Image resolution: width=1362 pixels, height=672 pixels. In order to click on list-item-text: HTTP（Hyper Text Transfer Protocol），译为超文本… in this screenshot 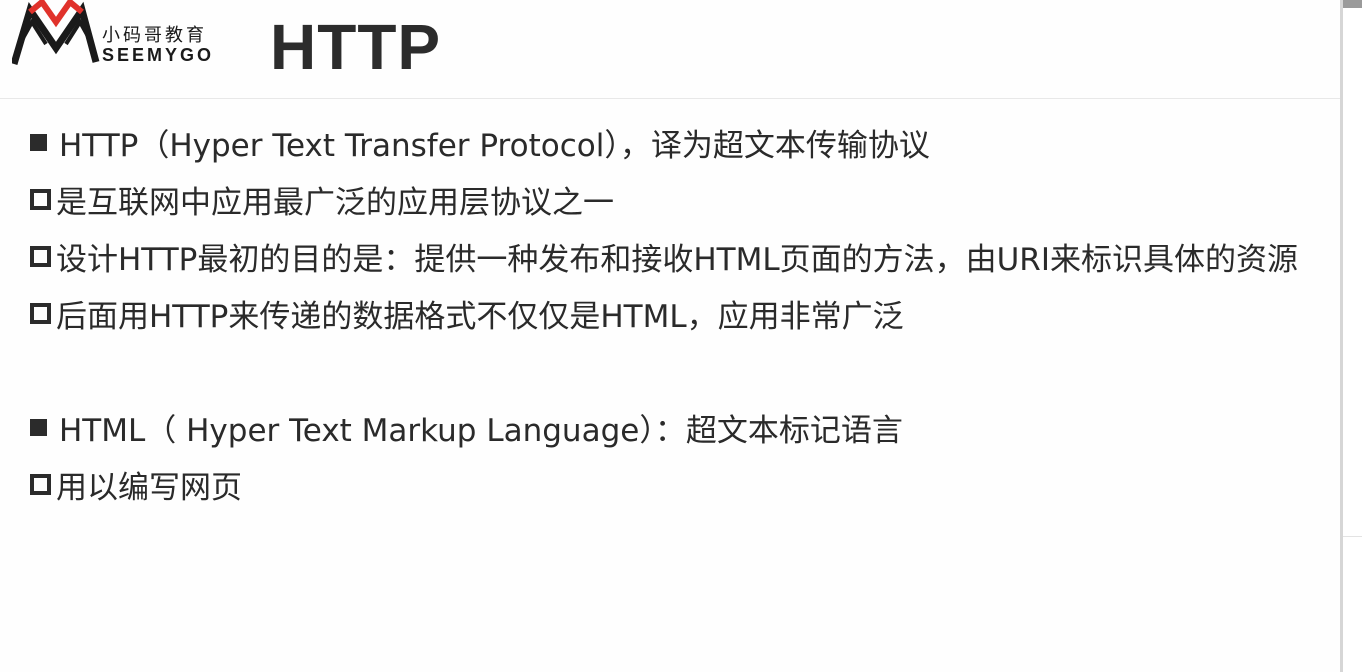, I will do `click(494, 146)`.